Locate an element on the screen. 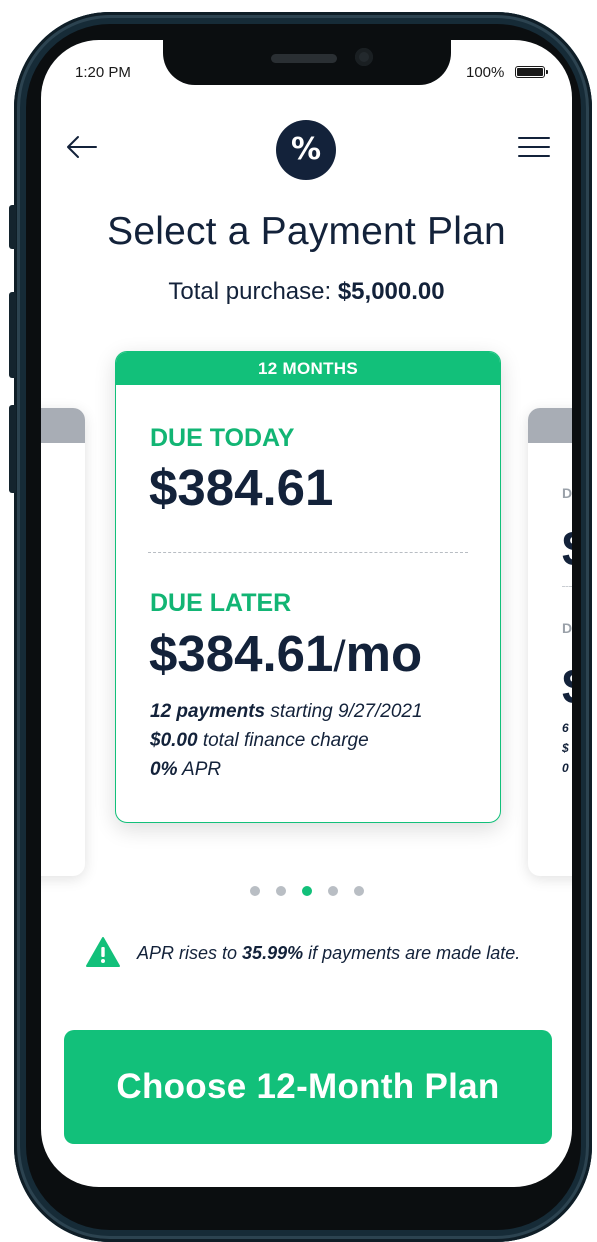 The height and width of the screenshot is (1242, 597). page-title: Select a Payment Plan is located at coordinates (306, 231).